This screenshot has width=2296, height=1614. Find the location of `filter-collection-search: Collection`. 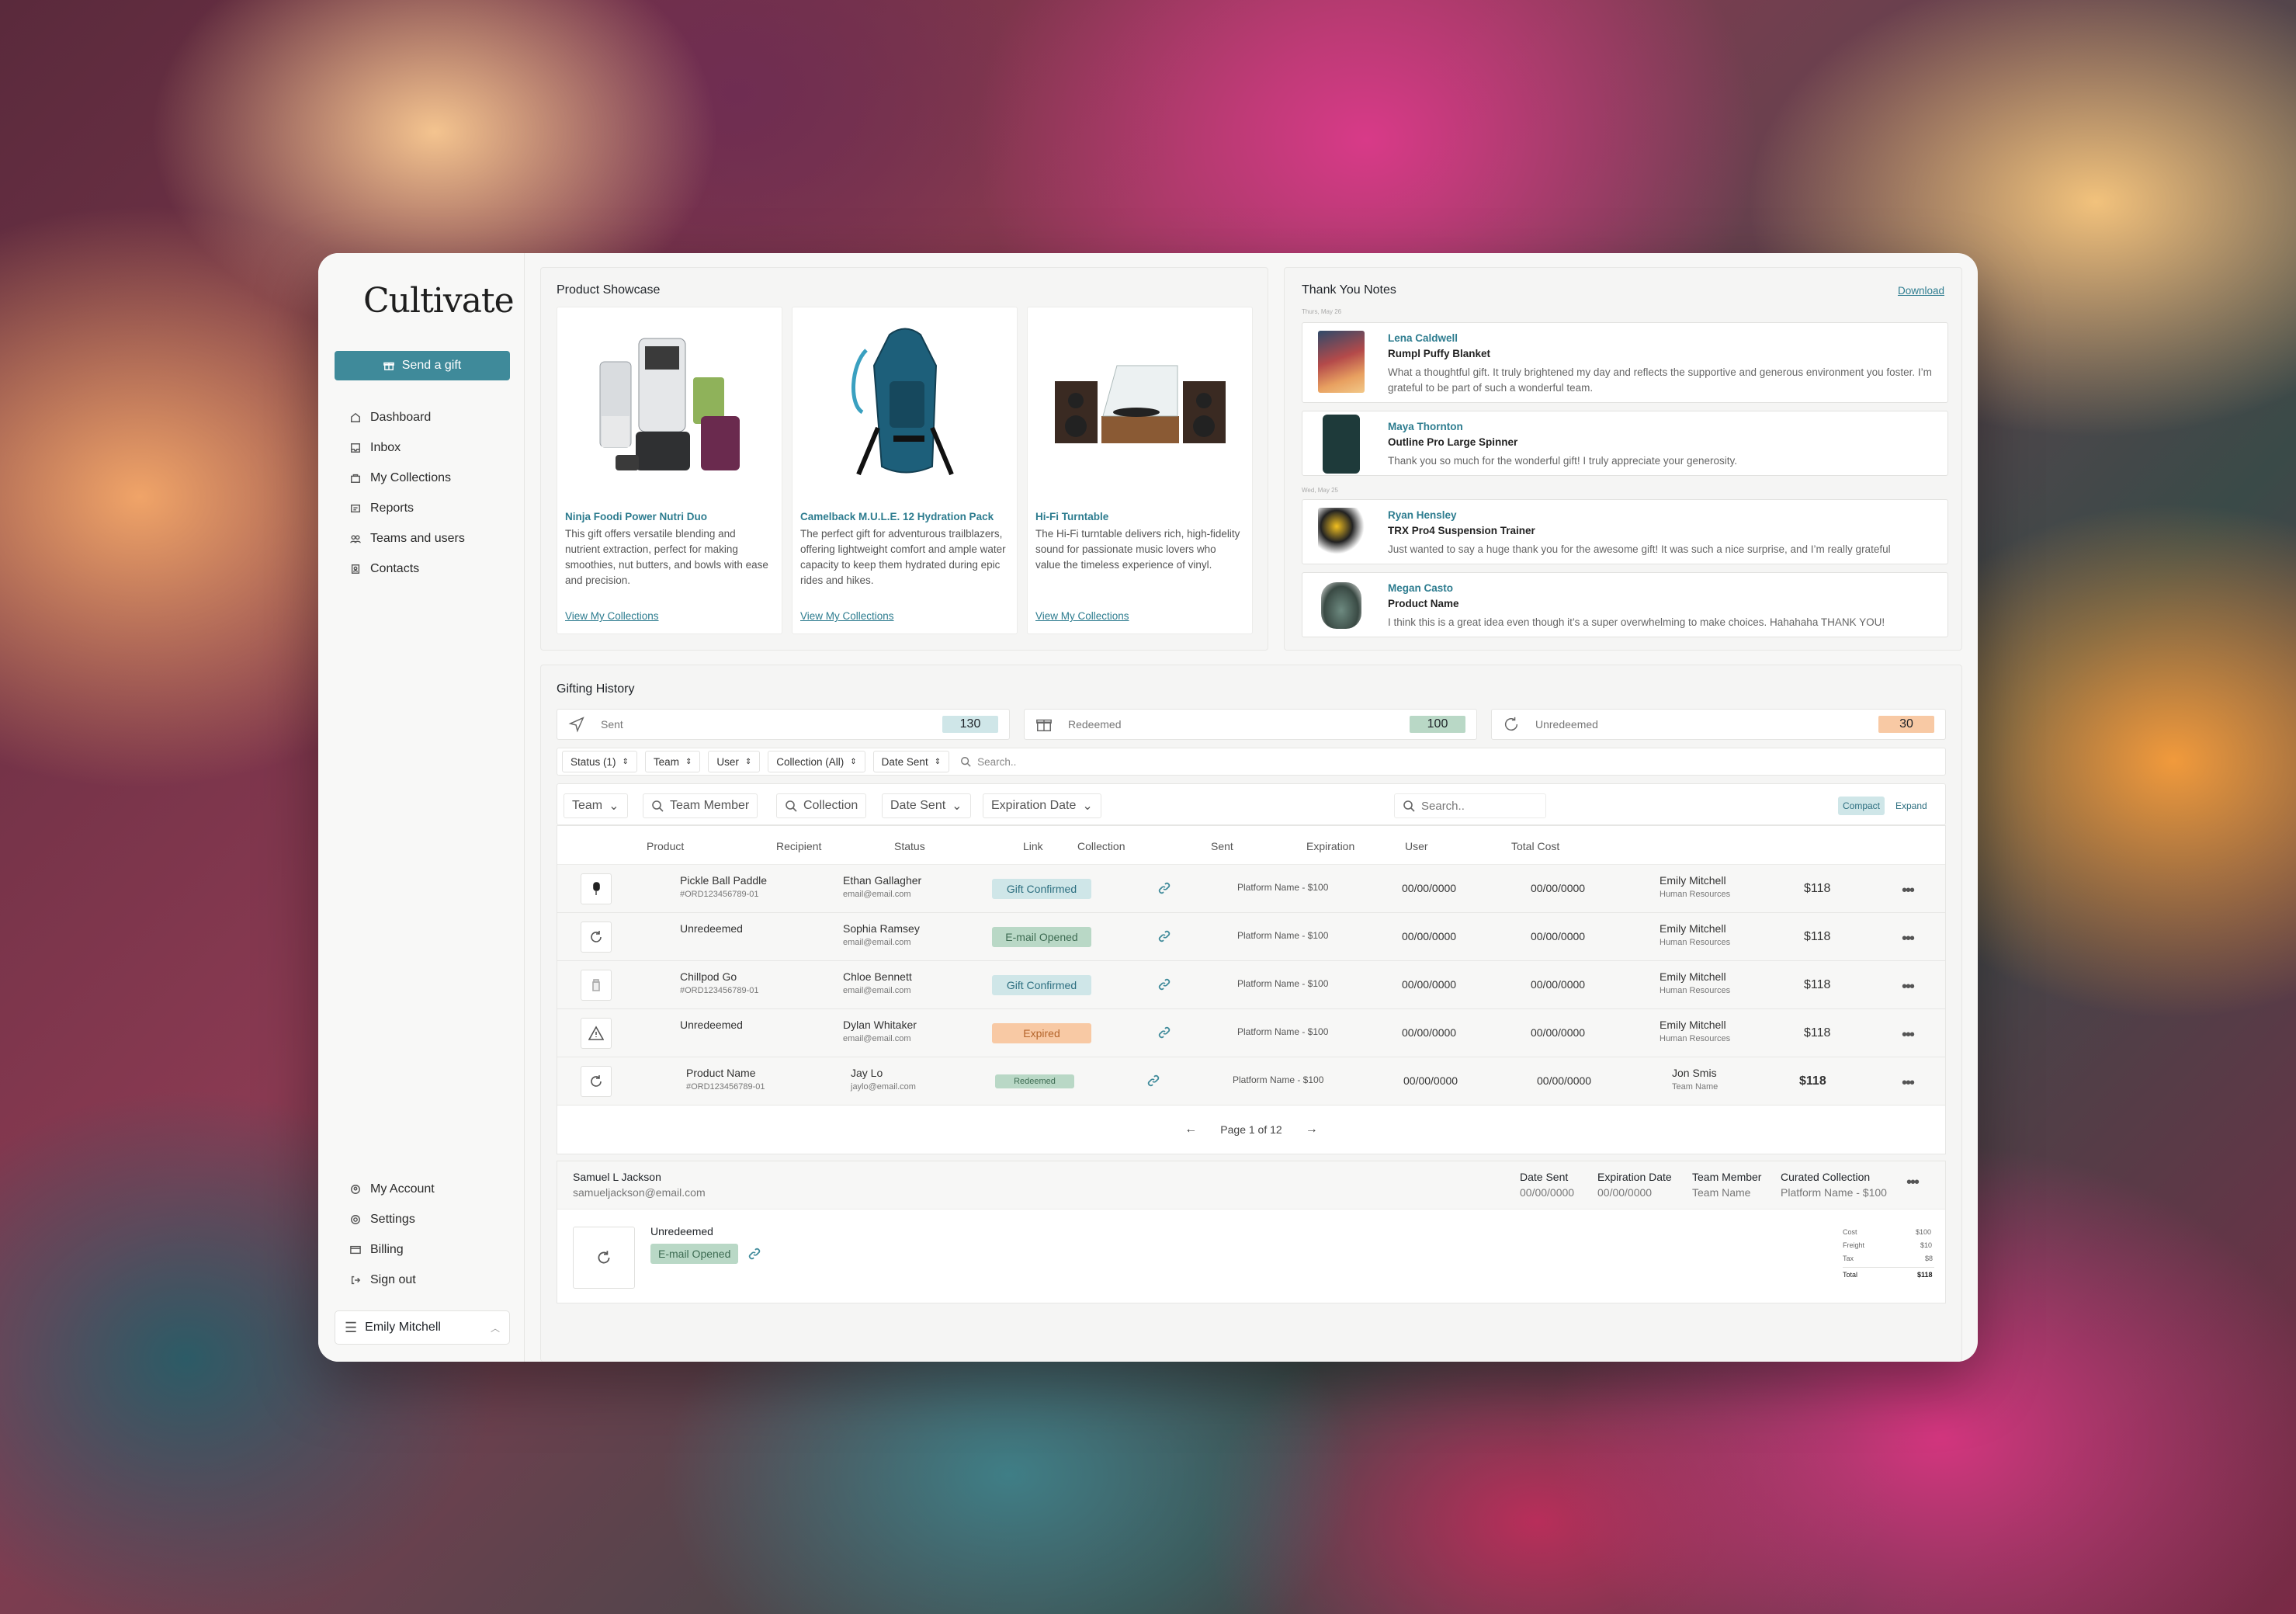

filter-collection-search: Collection is located at coordinates (821, 806).